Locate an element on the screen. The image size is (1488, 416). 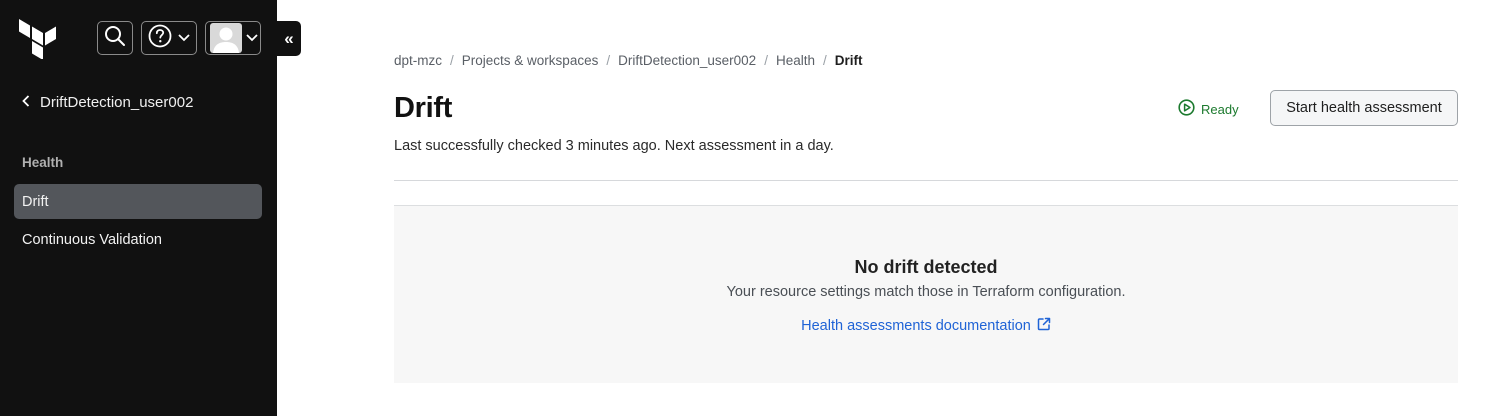
chevron-left-icon is located at coordinates (26, 102).